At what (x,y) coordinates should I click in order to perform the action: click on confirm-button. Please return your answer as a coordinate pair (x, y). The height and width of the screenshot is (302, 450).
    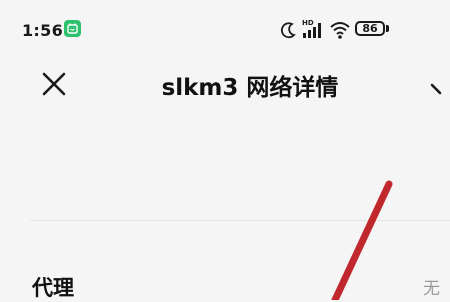
    Looking at the image, I should click on (439, 85).